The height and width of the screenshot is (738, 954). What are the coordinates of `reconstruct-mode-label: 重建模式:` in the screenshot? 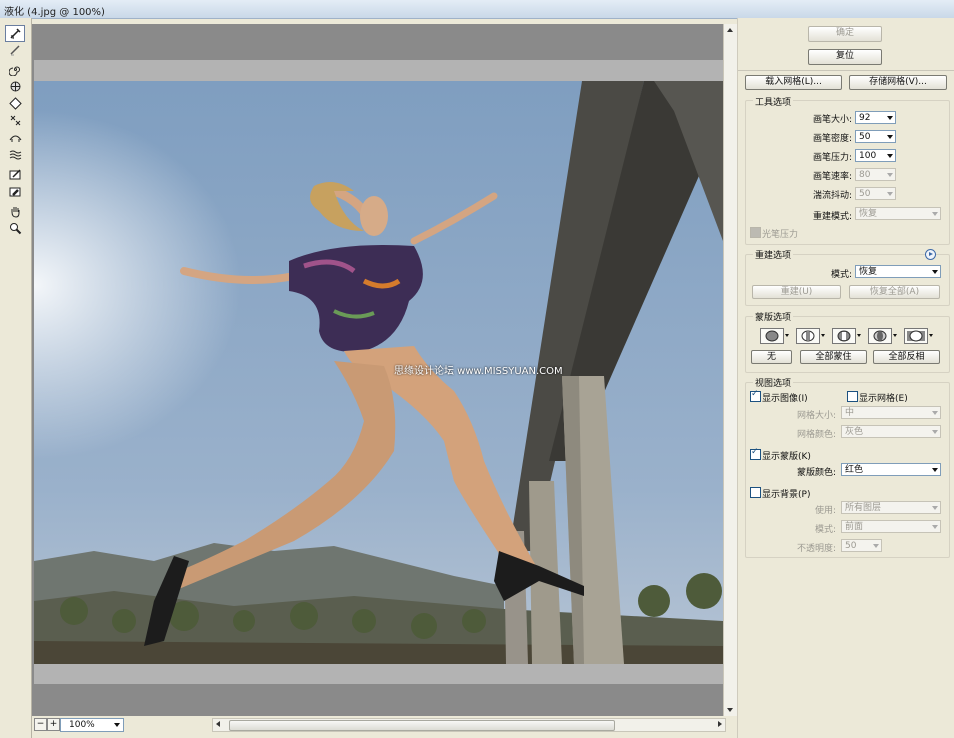 It's located at (832, 217).